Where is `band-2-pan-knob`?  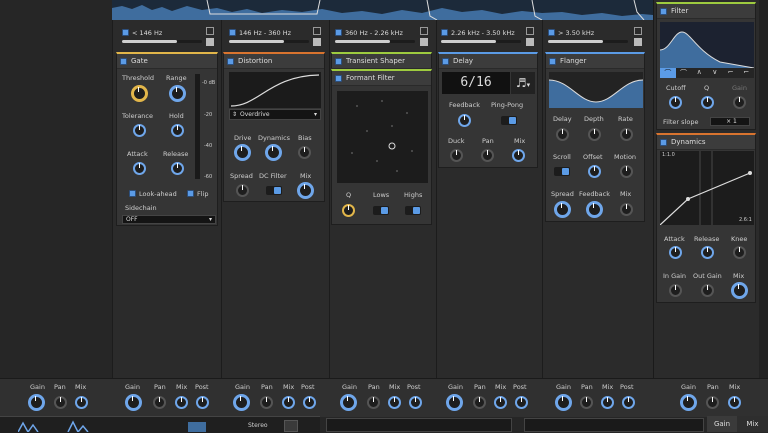
band-2-pan-knob is located at coordinates (266, 402).